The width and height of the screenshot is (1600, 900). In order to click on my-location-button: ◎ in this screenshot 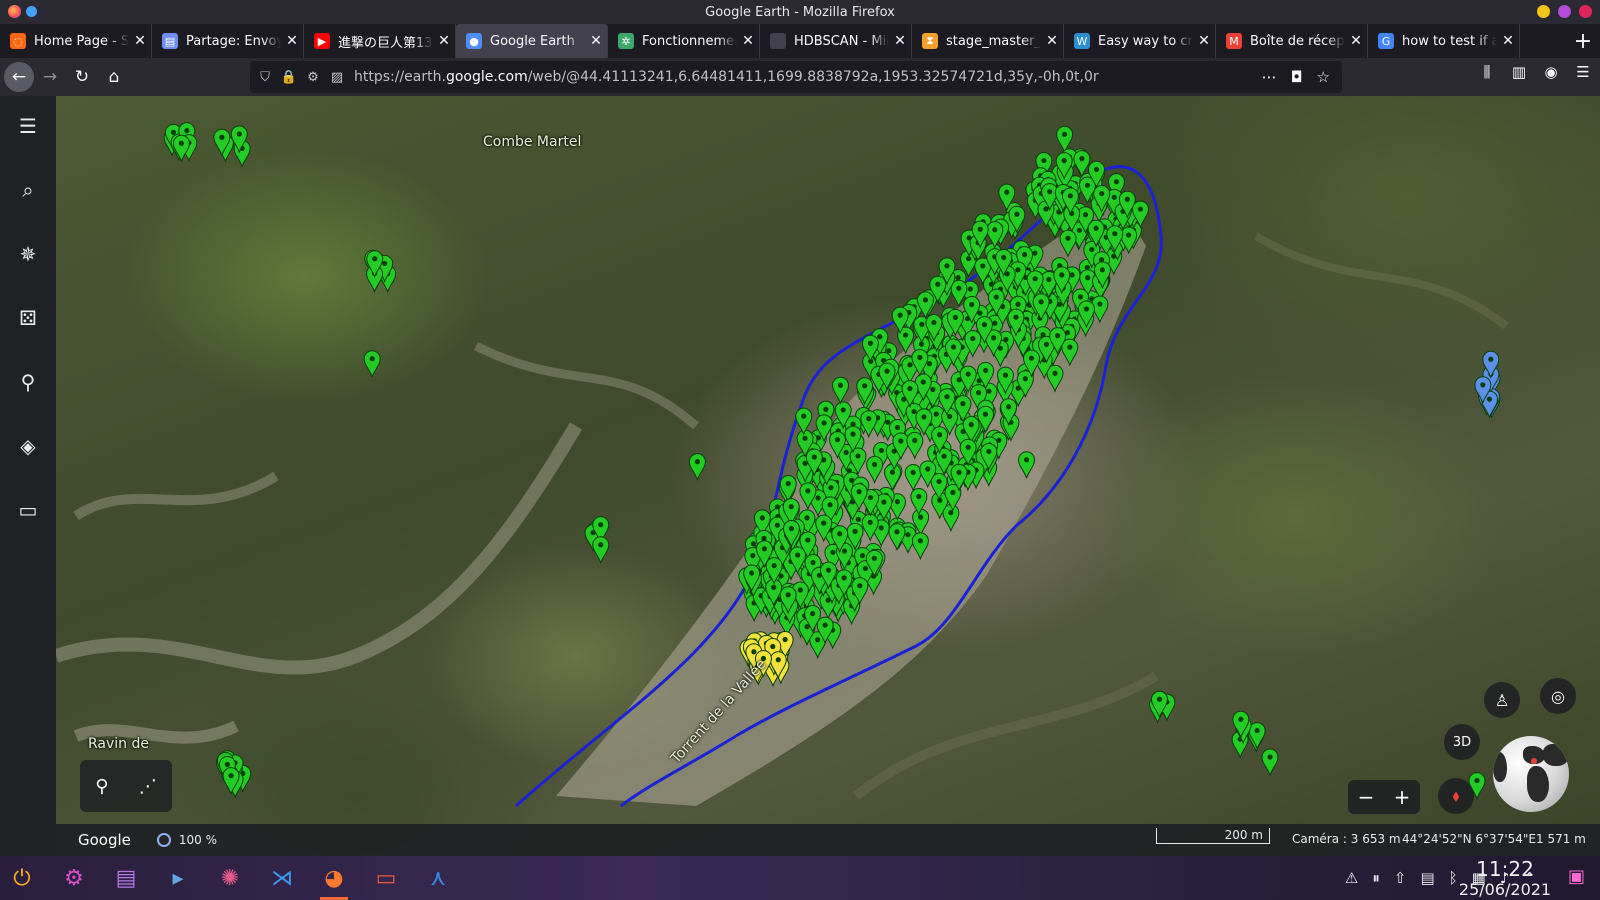, I will do `click(1558, 696)`.